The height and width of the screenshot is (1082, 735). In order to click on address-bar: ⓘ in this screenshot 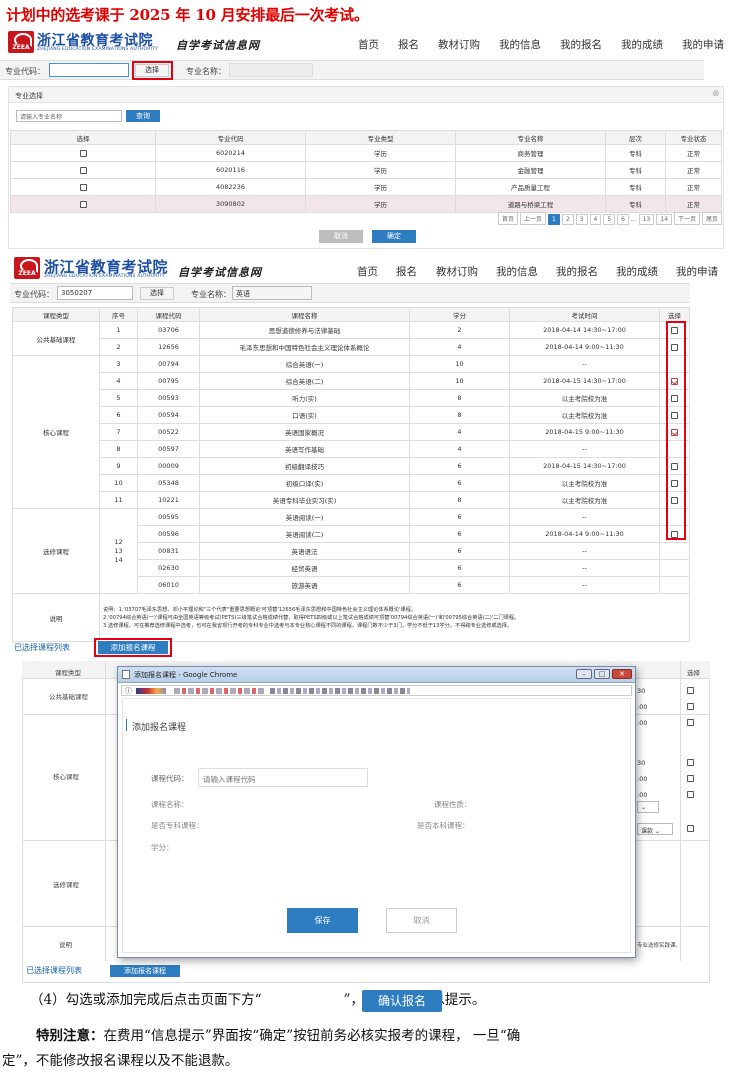, I will do `click(376, 690)`.